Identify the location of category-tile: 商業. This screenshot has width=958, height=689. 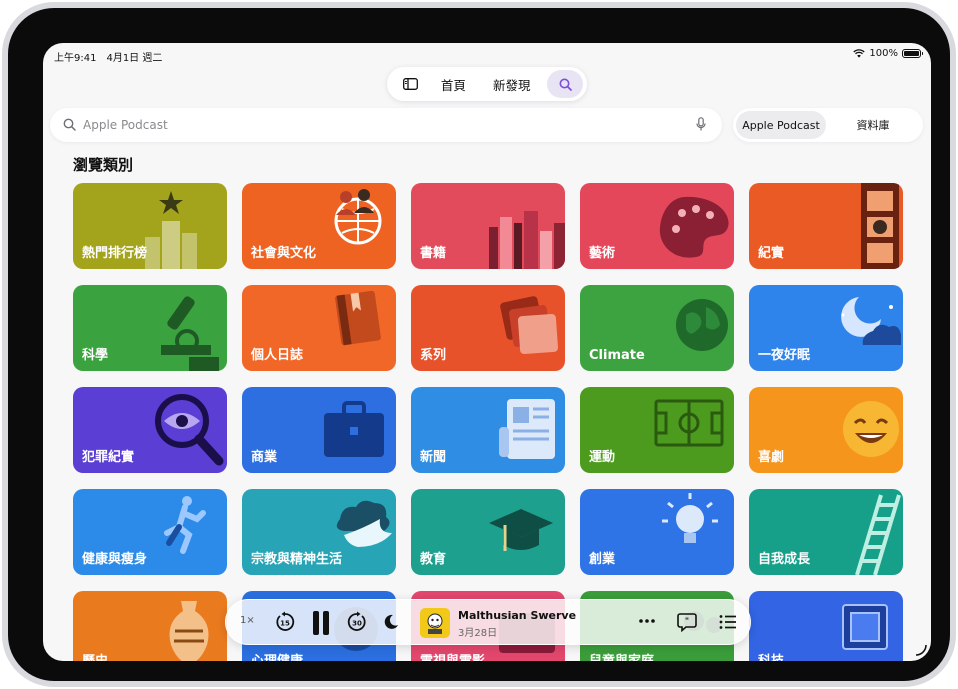
(319, 430).